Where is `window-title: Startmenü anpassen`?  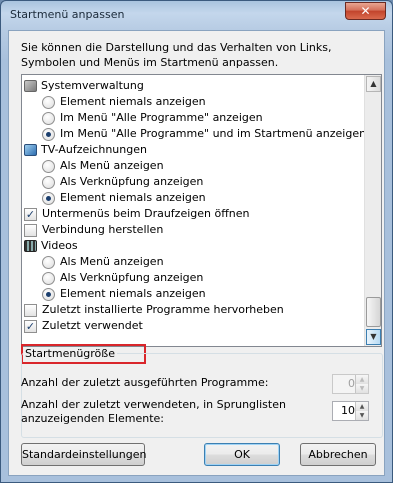 window-title: Startmenü anpassen is located at coordinates (67, 14).